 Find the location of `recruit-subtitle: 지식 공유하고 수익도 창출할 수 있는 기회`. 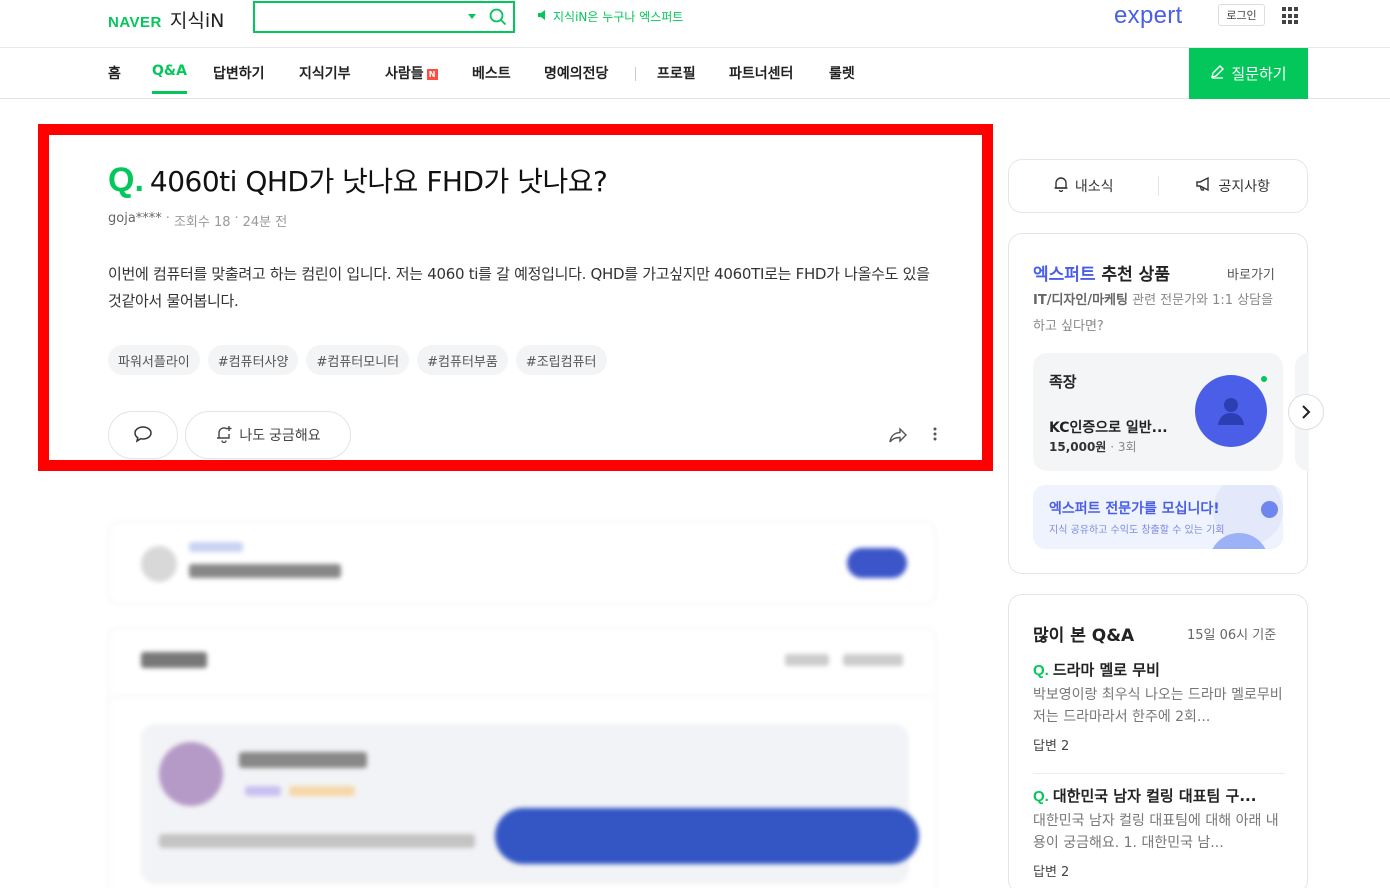

recruit-subtitle: 지식 공유하고 수익도 창출할 수 있는 기회 is located at coordinates (1137, 530).